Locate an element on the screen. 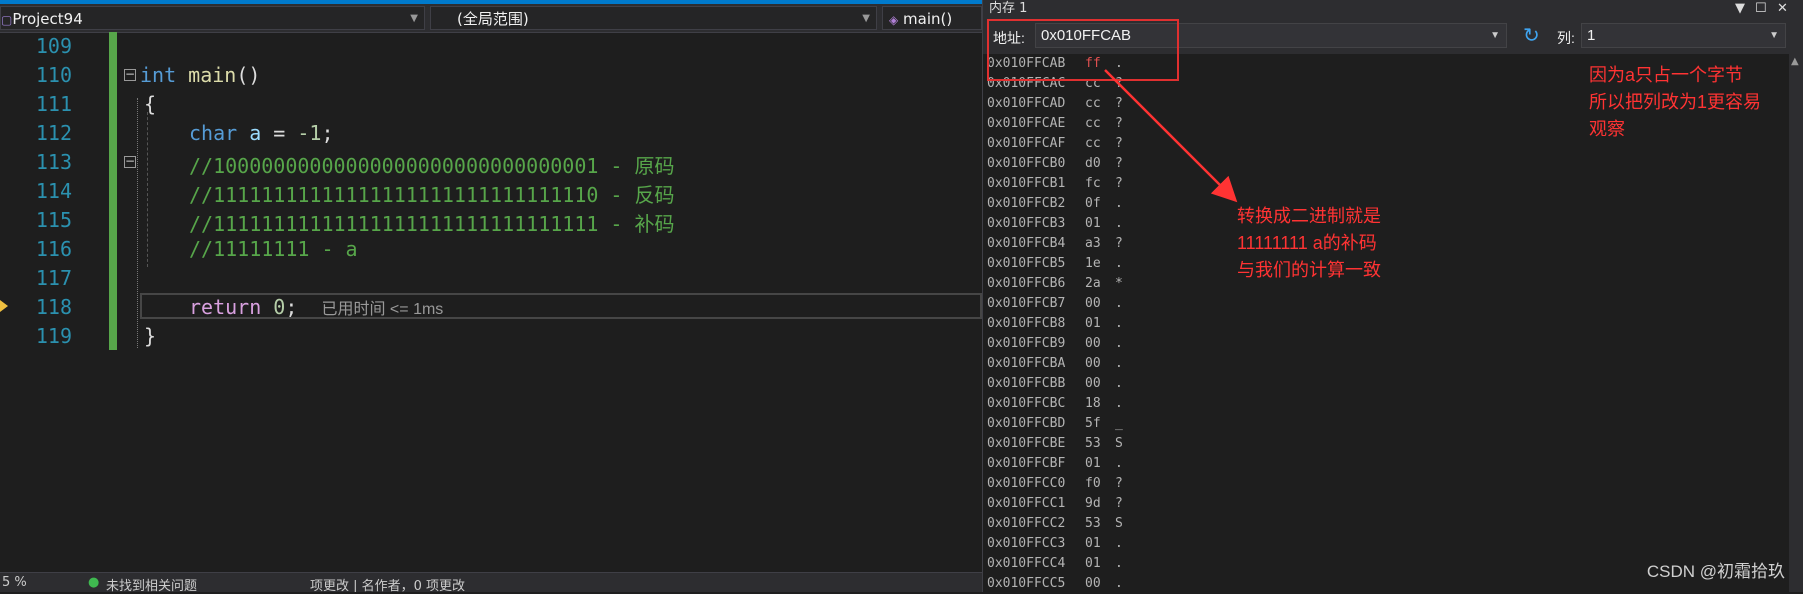  memory-byte: d0 is located at coordinates (1100, 164).